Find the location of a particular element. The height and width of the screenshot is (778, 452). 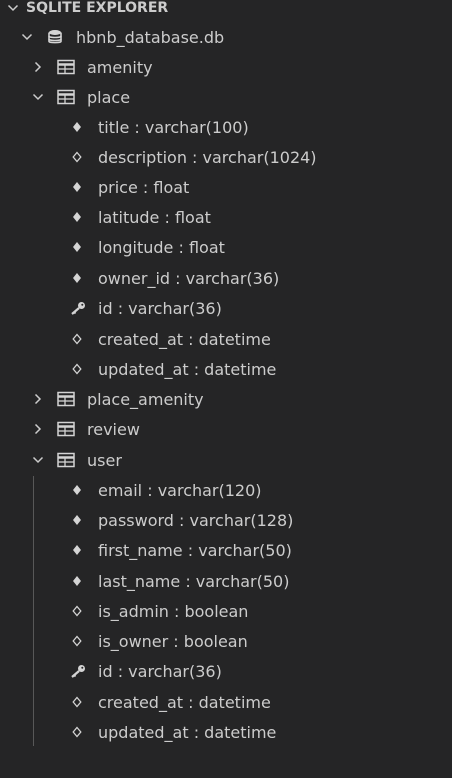

column-label: latitude : float is located at coordinates (154, 217).